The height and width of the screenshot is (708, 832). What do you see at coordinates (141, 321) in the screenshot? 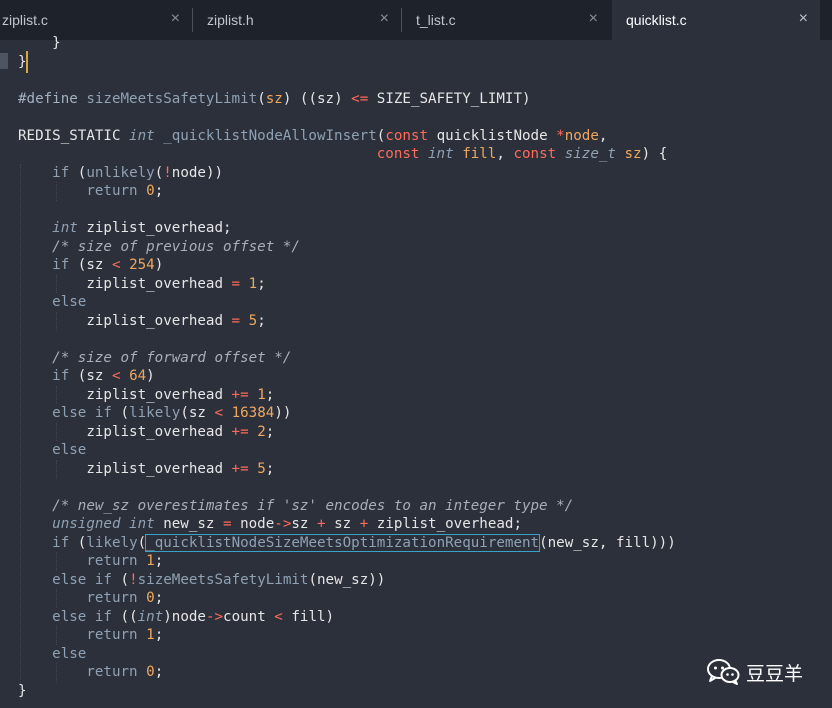
I see `code-line: ziplist_overhead = 5;` at bounding box center [141, 321].